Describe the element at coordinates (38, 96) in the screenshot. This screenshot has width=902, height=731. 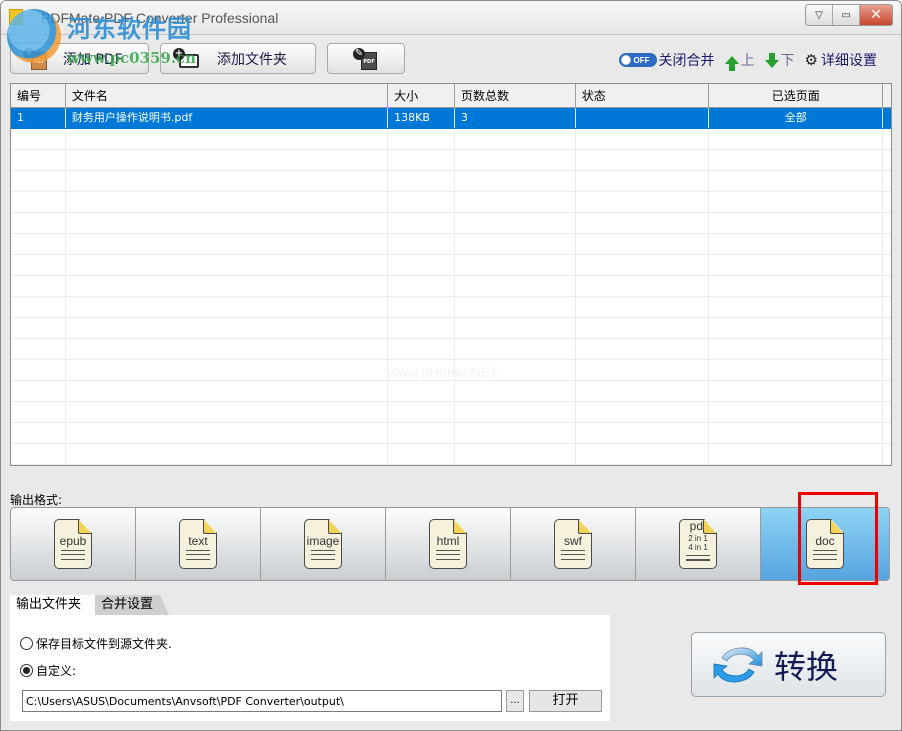
I see `column-header-index: 编号` at that location.